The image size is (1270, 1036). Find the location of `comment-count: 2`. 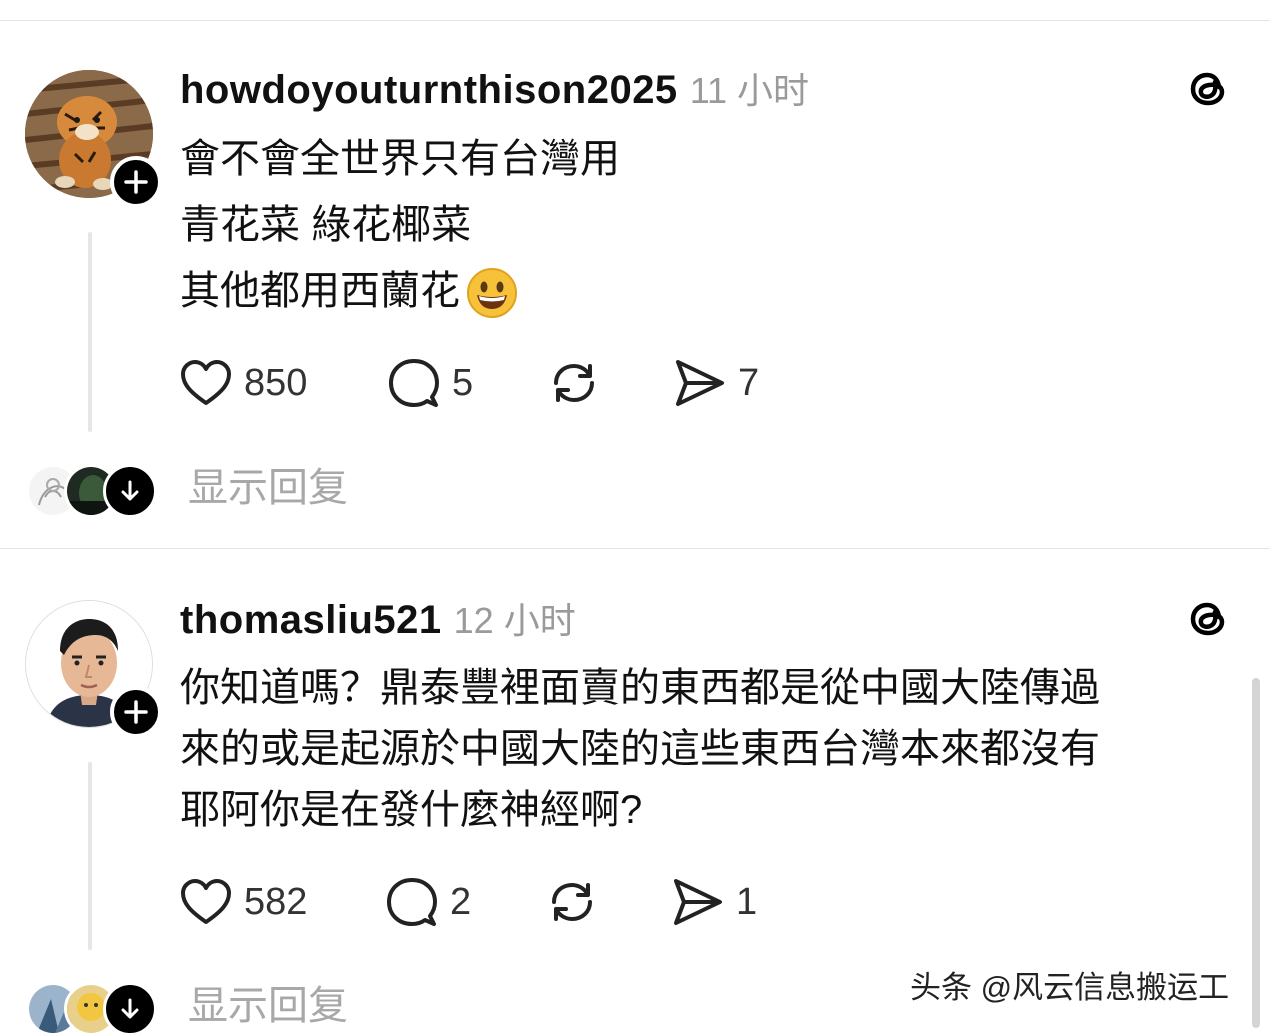

comment-count: 2 is located at coordinates (461, 901).